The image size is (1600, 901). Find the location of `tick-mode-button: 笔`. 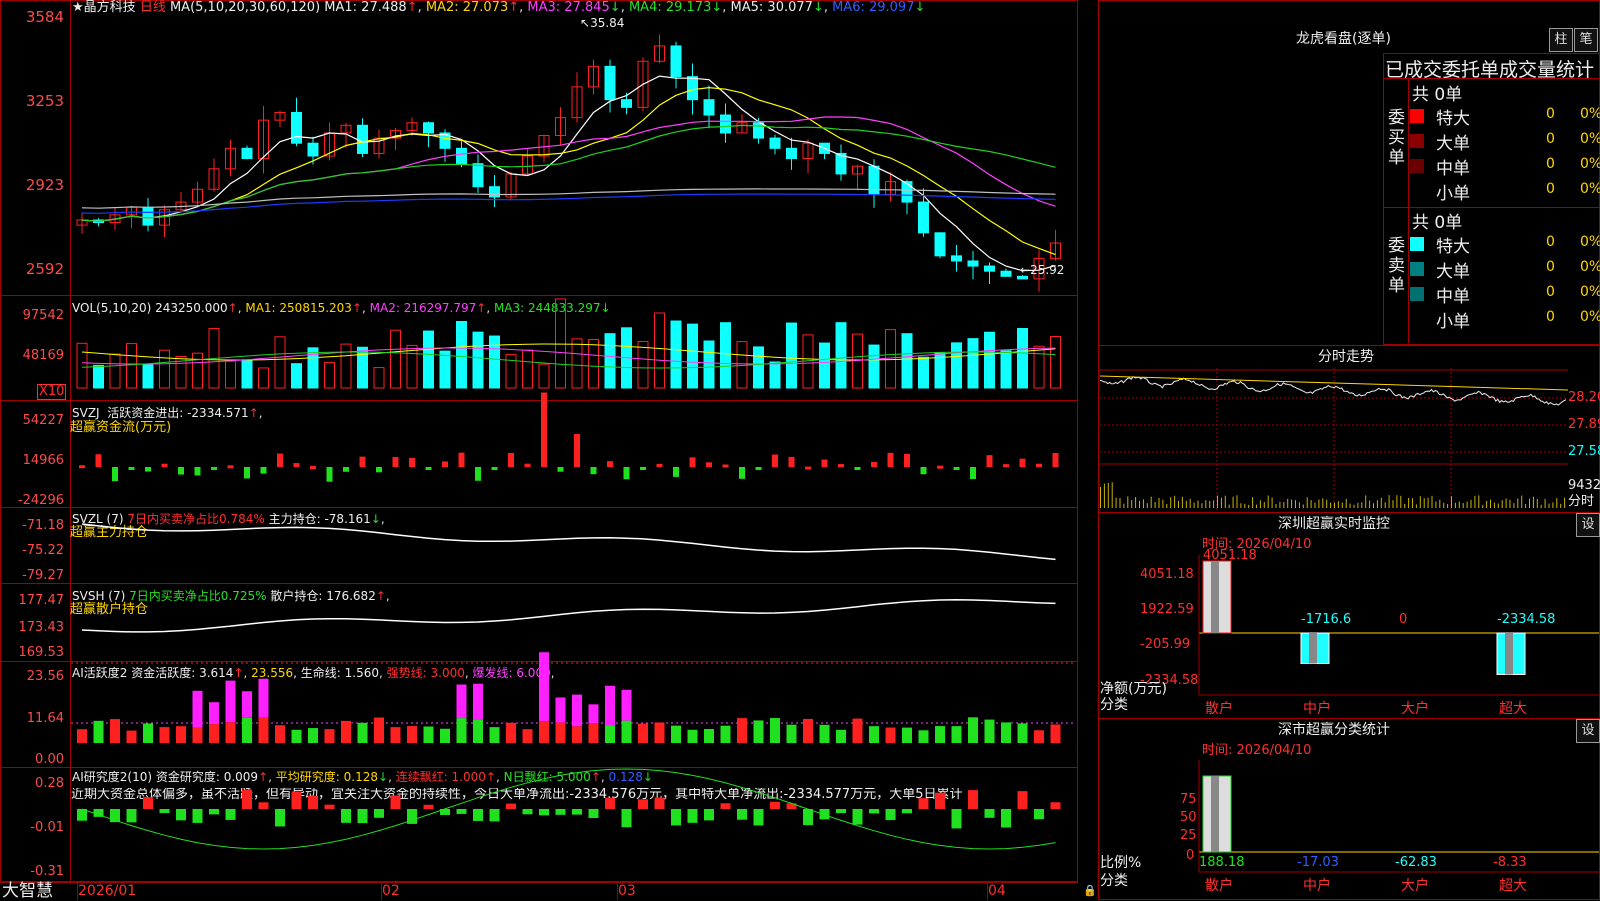

tick-mode-button: 笔 is located at coordinates (1586, 40).